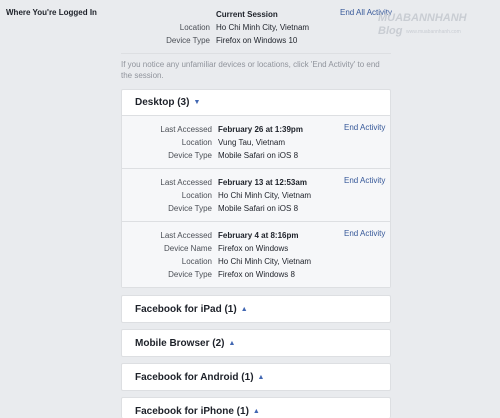 The image size is (500, 418). What do you see at coordinates (186, 182) in the screenshot?
I see `session-2-key-0: Last Accessed` at bounding box center [186, 182].